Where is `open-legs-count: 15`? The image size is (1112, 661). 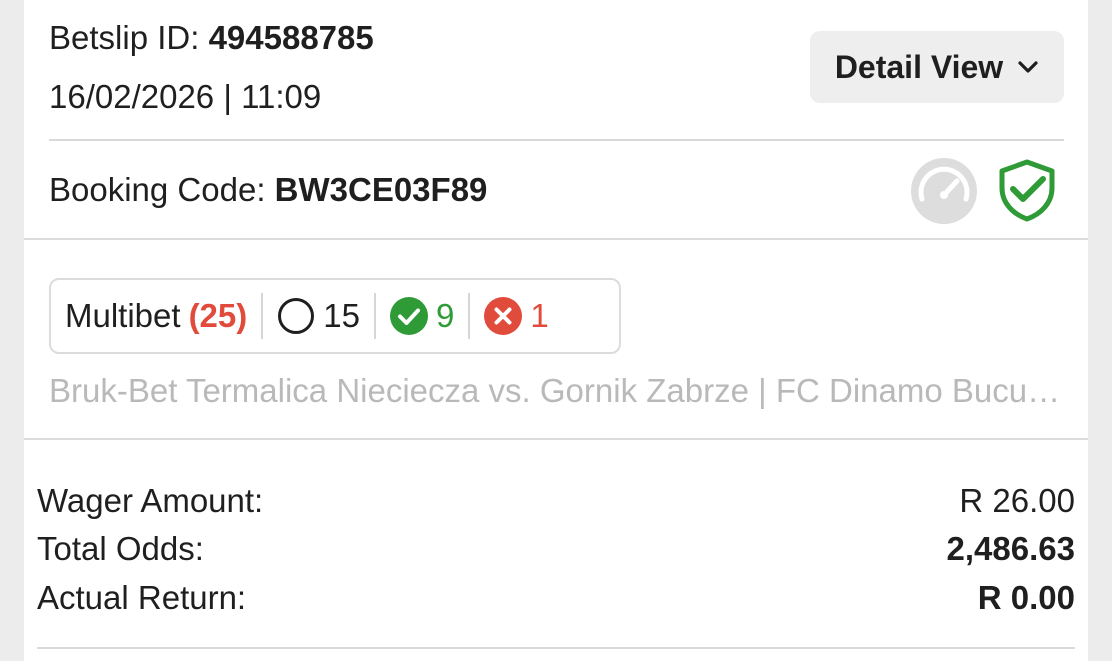 open-legs-count: 15 is located at coordinates (341, 315).